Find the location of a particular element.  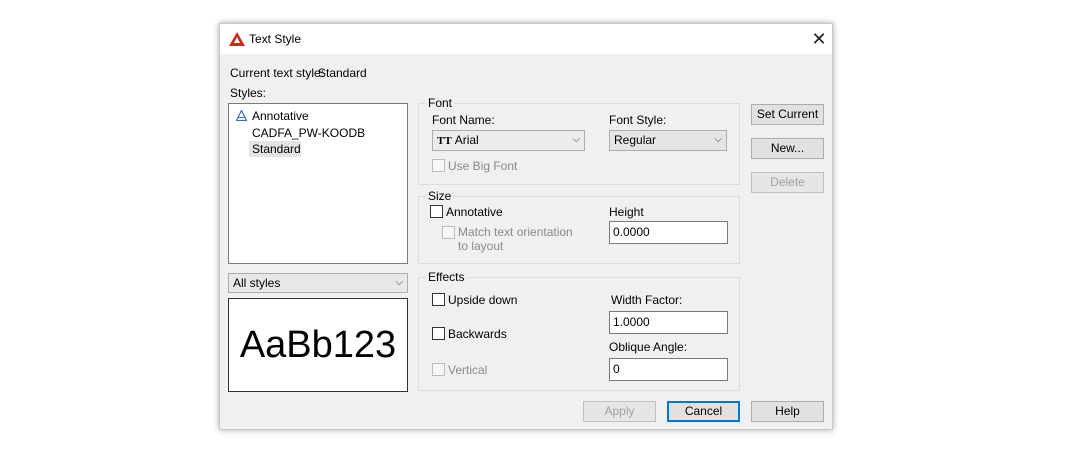

font-style-dropdown: Regular ⌵ is located at coordinates (668, 140).